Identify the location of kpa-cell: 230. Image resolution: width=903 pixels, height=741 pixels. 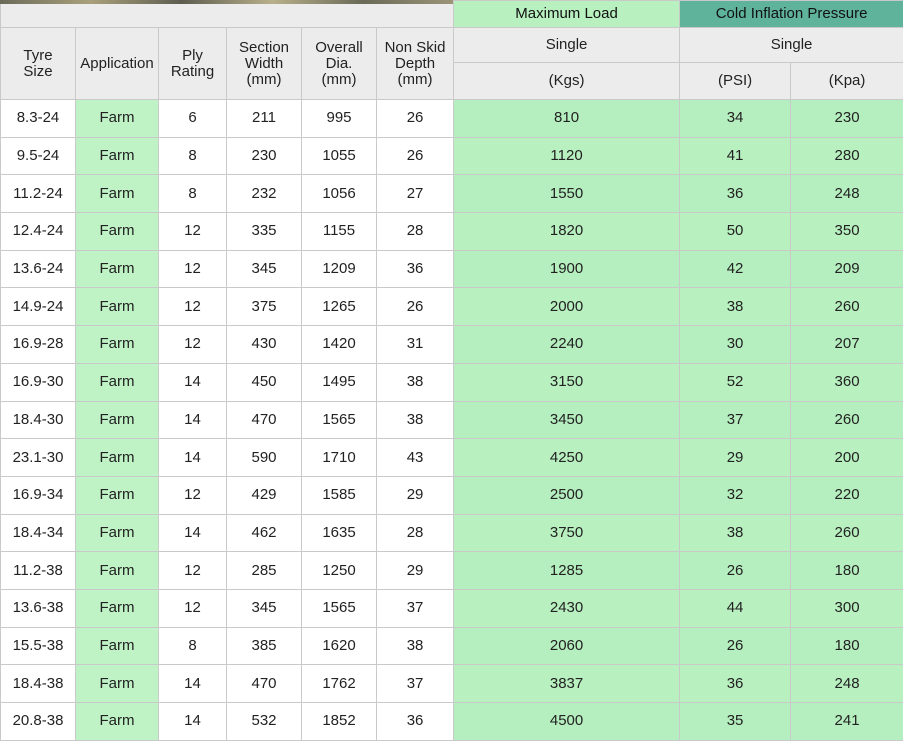
(847, 119).